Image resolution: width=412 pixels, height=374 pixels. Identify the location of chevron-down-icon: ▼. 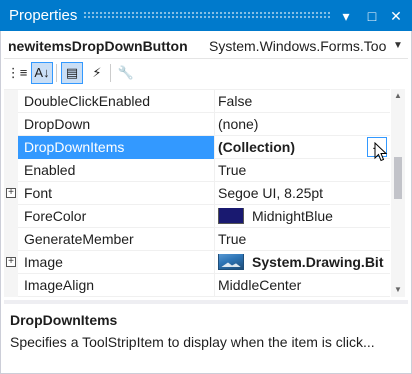
(398, 46).